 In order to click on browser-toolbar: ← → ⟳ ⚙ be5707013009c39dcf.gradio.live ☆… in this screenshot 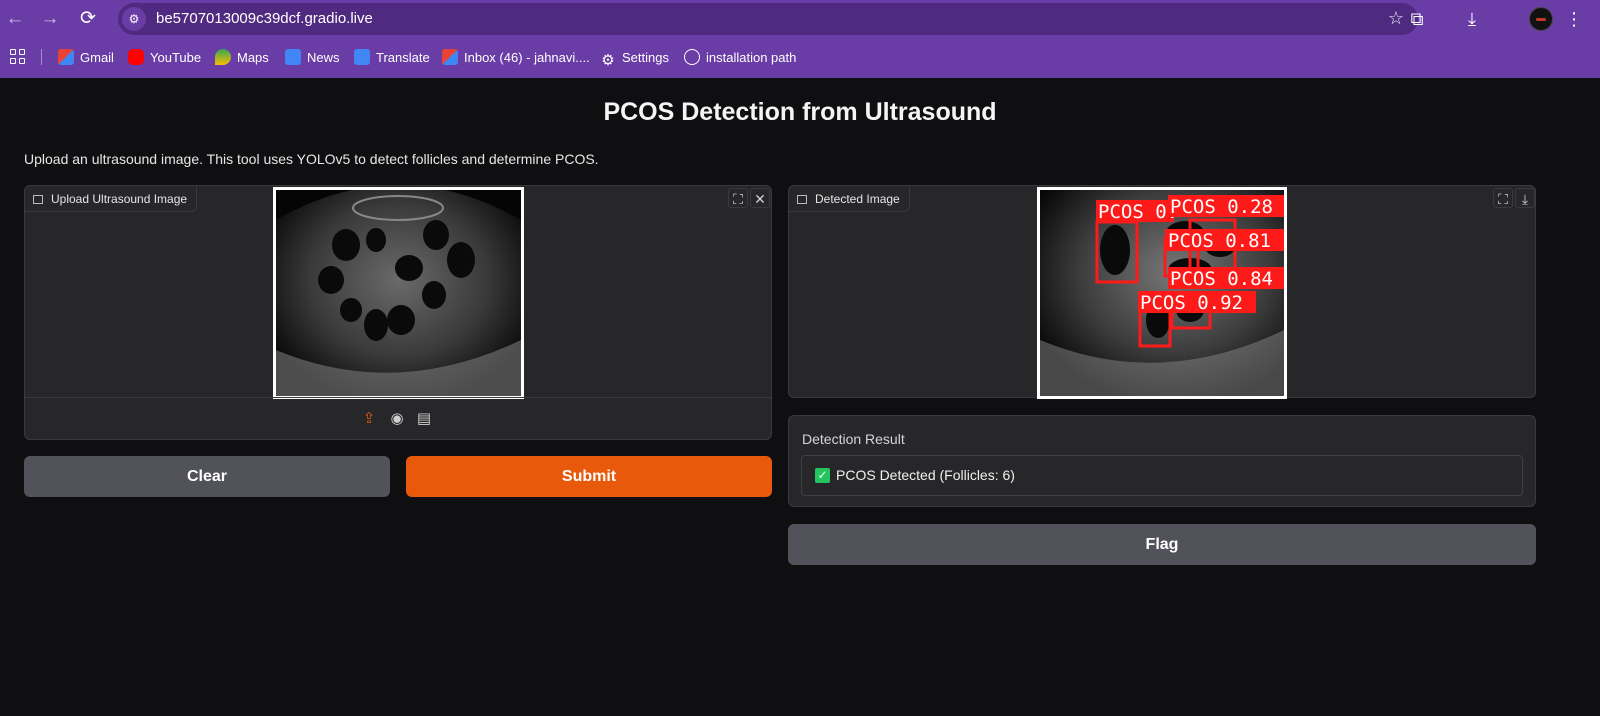, I will do `click(800, 19)`.